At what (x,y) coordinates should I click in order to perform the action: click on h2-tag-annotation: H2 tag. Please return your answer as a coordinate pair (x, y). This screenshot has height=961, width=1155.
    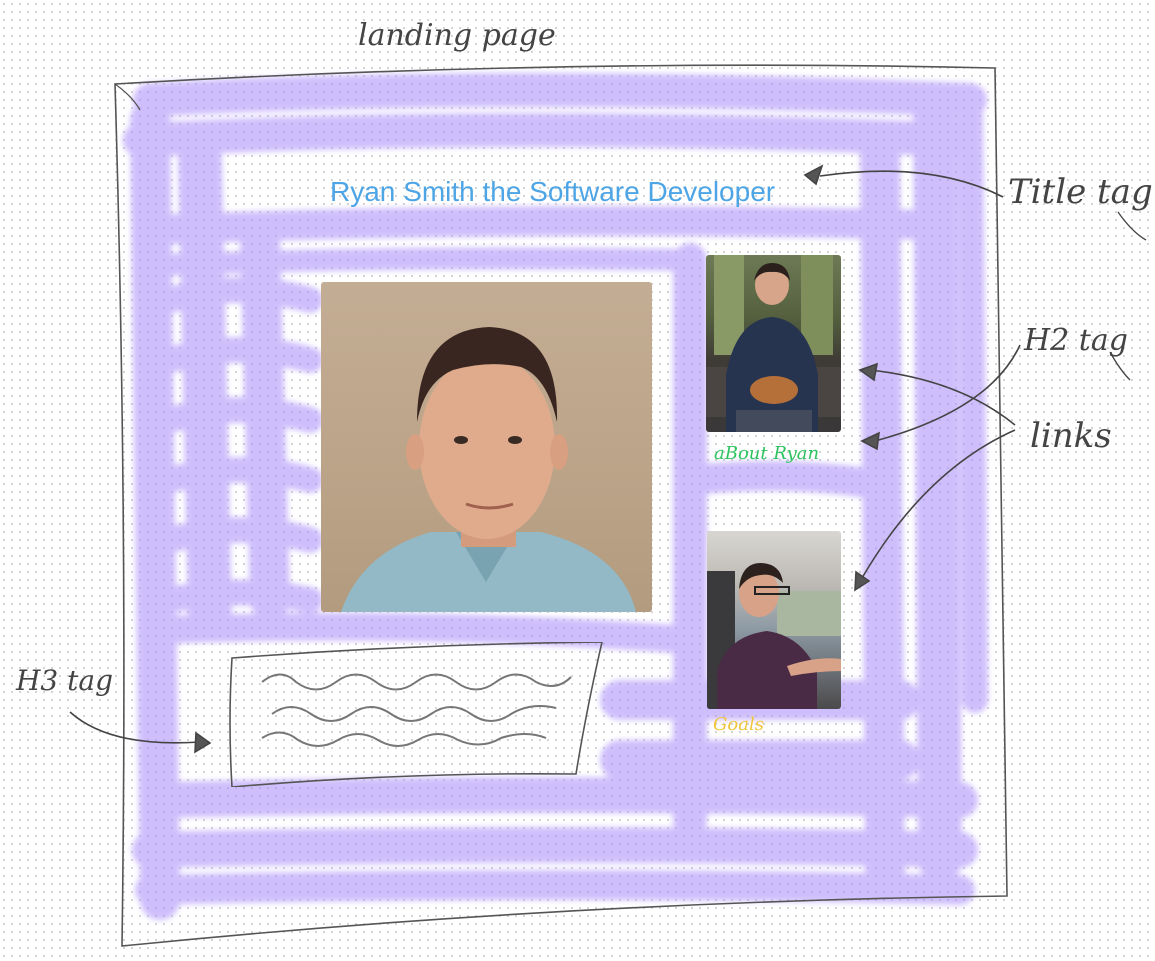
    Looking at the image, I should click on (1076, 340).